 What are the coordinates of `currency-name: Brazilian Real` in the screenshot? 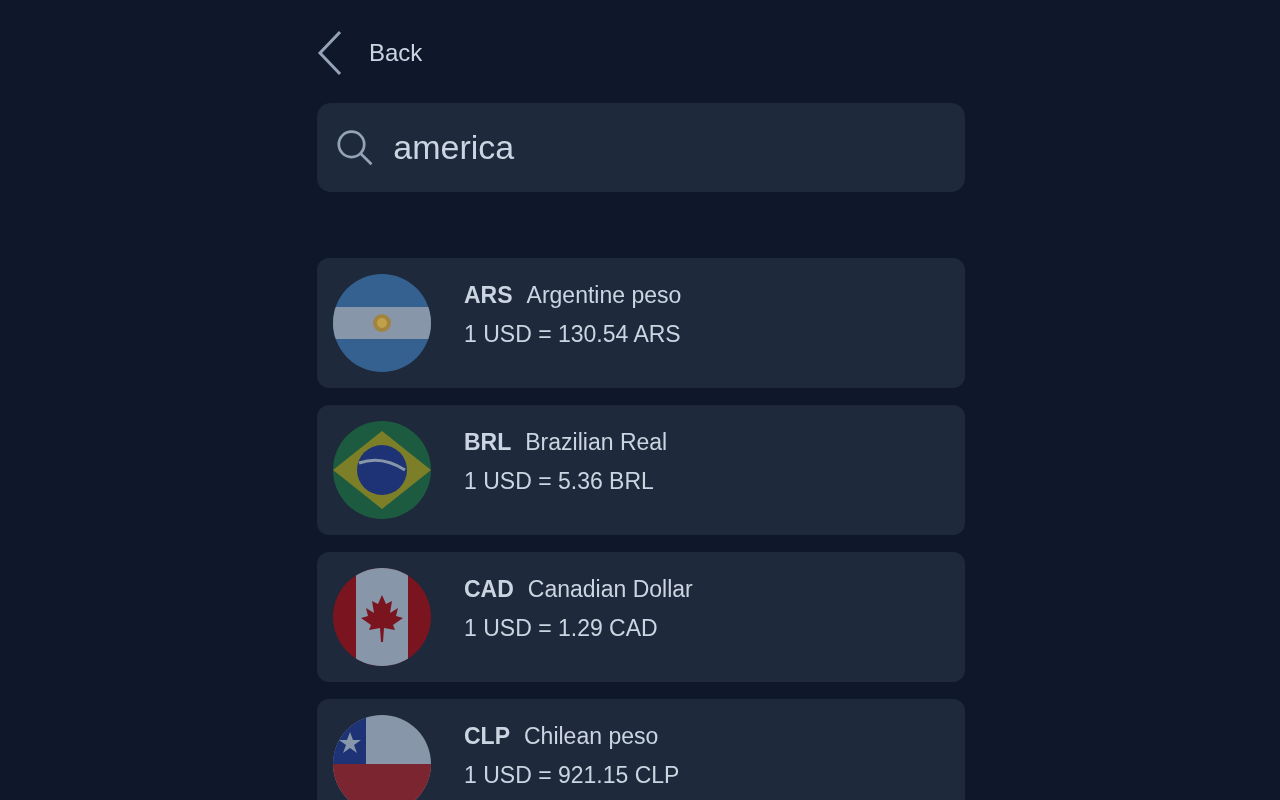 It's located at (596, 442).